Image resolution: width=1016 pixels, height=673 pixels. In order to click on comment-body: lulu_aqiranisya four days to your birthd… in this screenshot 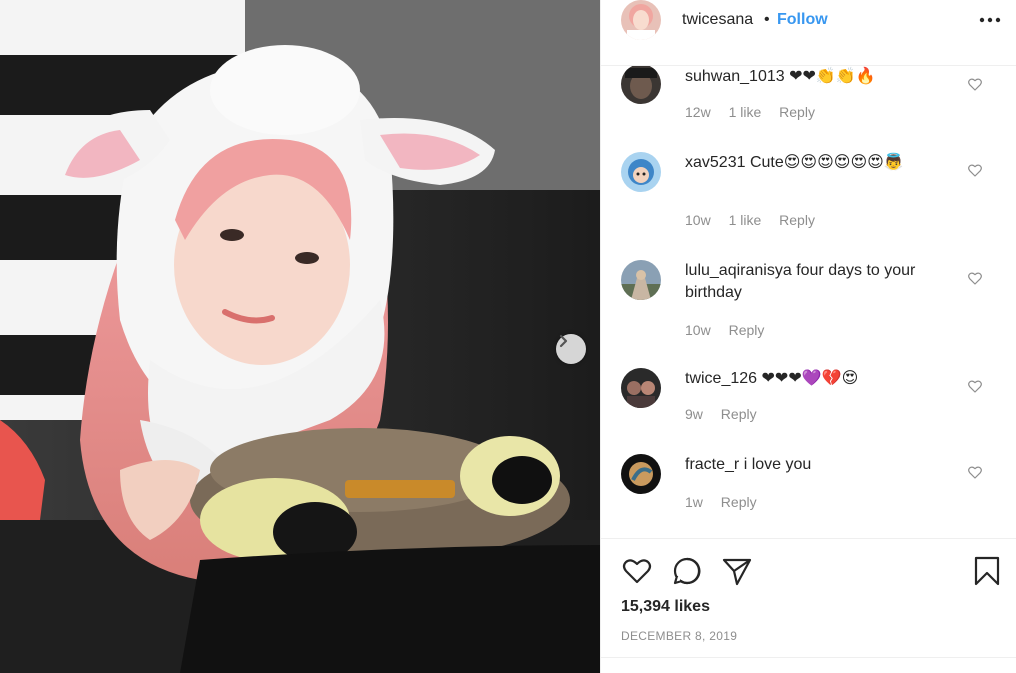, I will do `click(821, 282)`.